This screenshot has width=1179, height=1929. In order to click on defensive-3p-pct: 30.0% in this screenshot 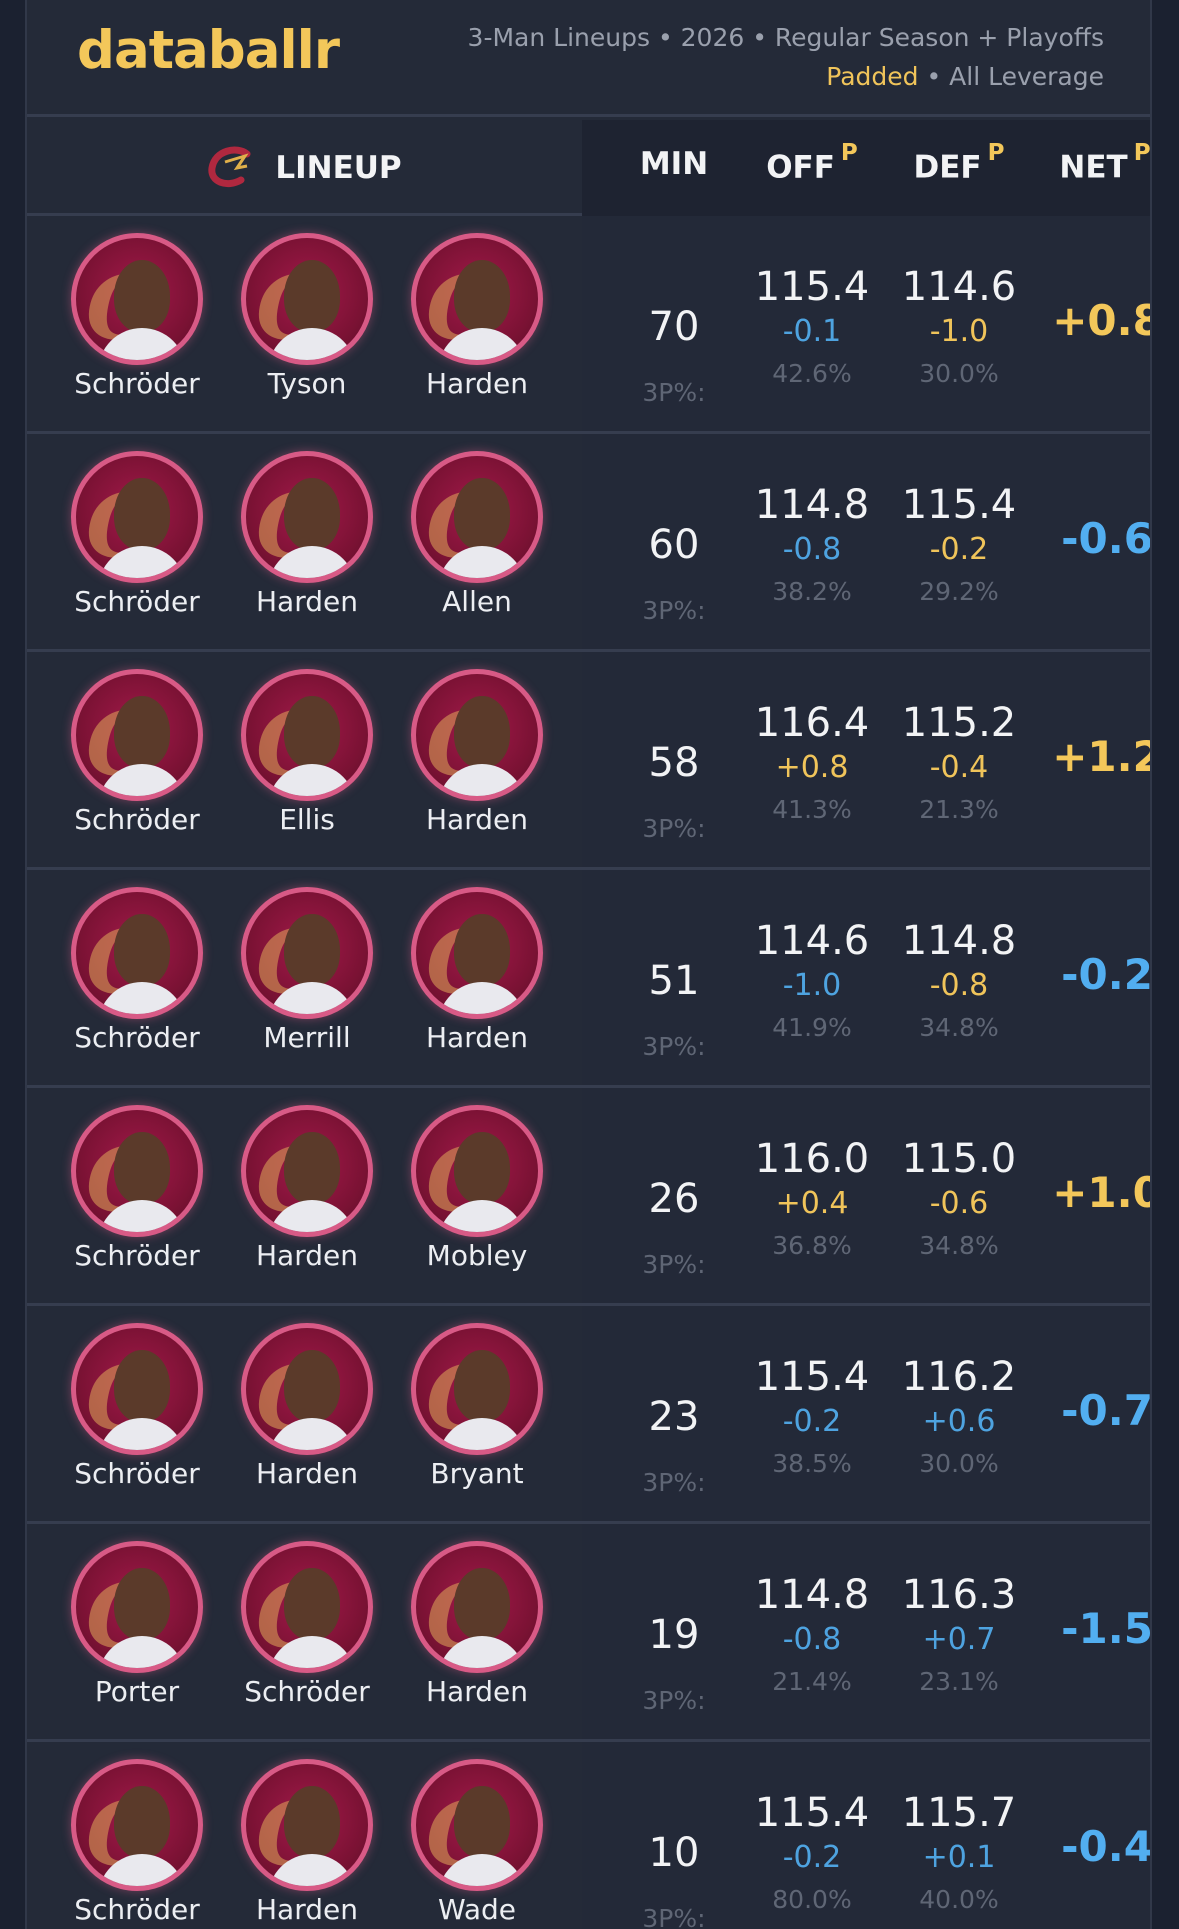, I will do `click(959, 373)`.